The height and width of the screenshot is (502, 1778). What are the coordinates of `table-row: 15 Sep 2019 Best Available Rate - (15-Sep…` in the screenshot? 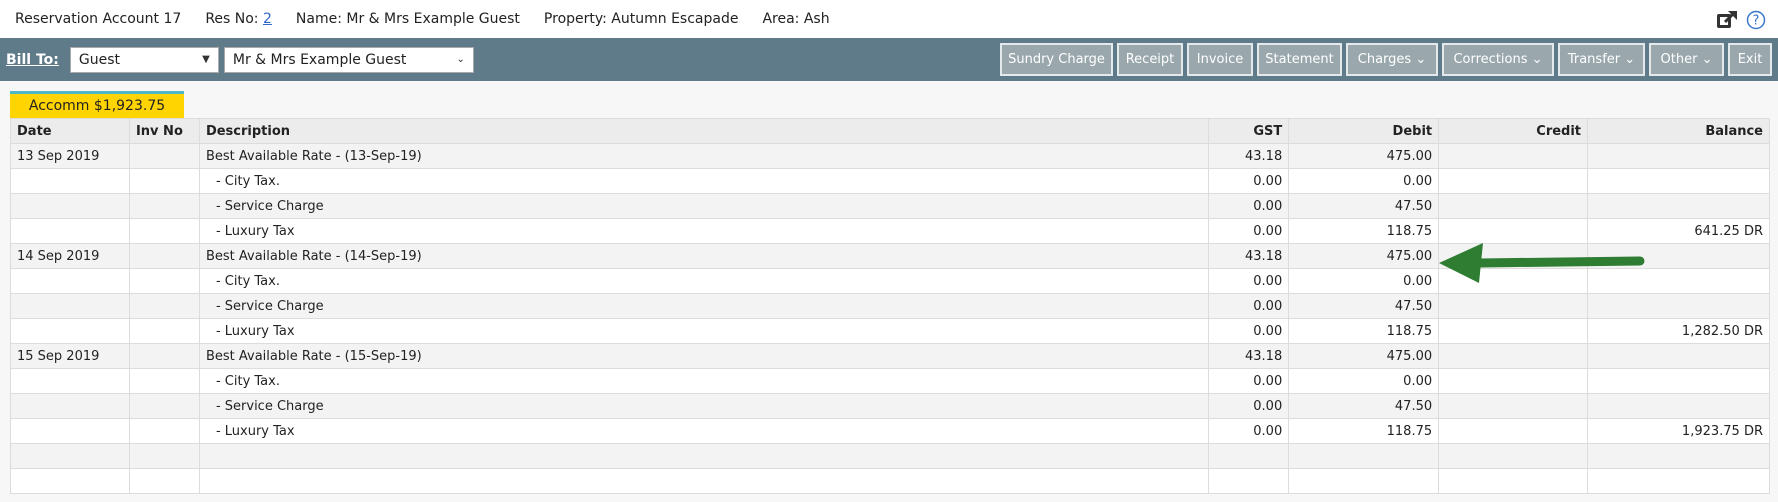 It's located at (890, 356).